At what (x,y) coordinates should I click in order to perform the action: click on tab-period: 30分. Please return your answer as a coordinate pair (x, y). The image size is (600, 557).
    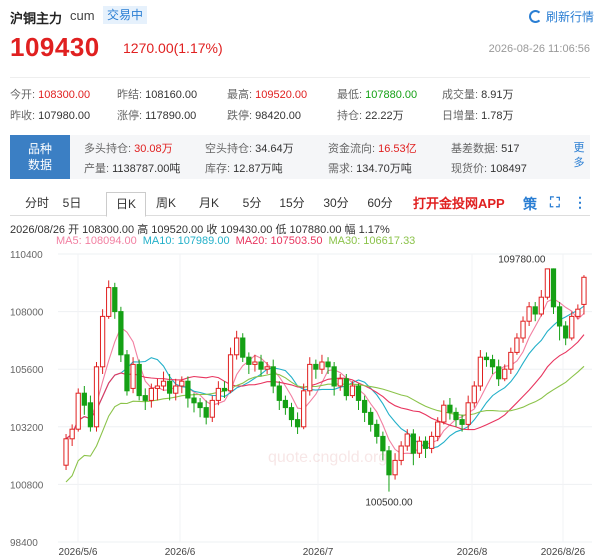
    Looking at the image, I should click on (336, 204).